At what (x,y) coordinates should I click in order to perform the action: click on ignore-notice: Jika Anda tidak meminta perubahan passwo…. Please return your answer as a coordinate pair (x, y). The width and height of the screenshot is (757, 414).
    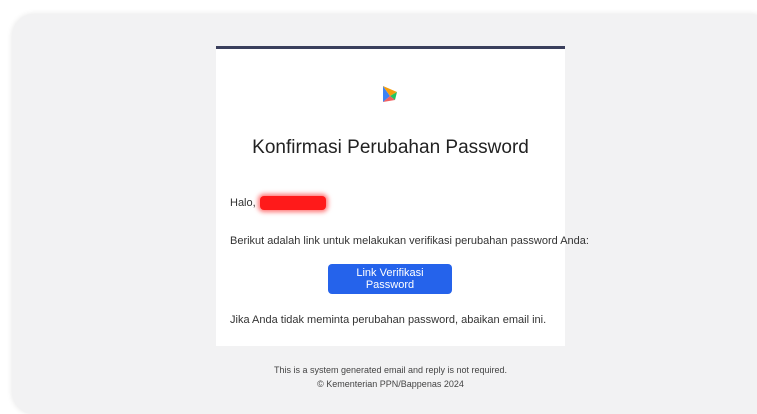
    Looking at the image, I should click on (388, 320).